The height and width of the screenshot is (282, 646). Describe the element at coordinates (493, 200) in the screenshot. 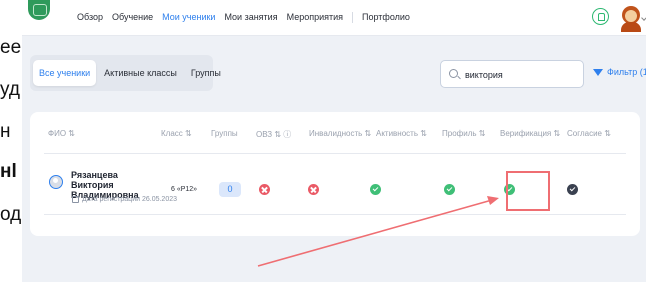

I see `arrow-head` at that location.